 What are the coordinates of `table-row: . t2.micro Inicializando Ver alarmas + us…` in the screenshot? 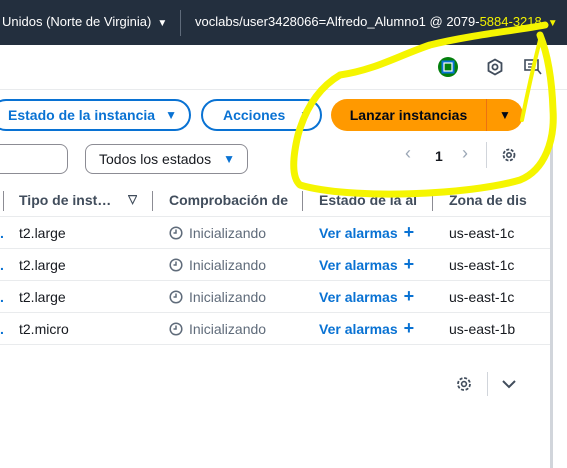 It's located at (275, 329).